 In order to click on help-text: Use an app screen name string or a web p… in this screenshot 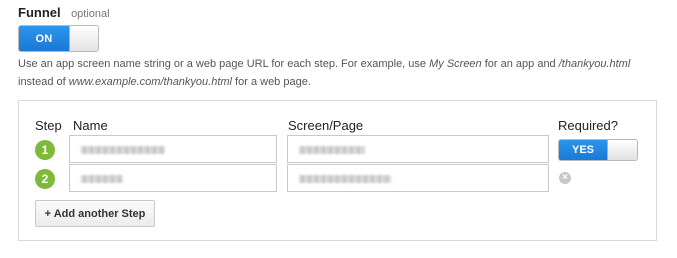, I will do `click(338, 73)`.